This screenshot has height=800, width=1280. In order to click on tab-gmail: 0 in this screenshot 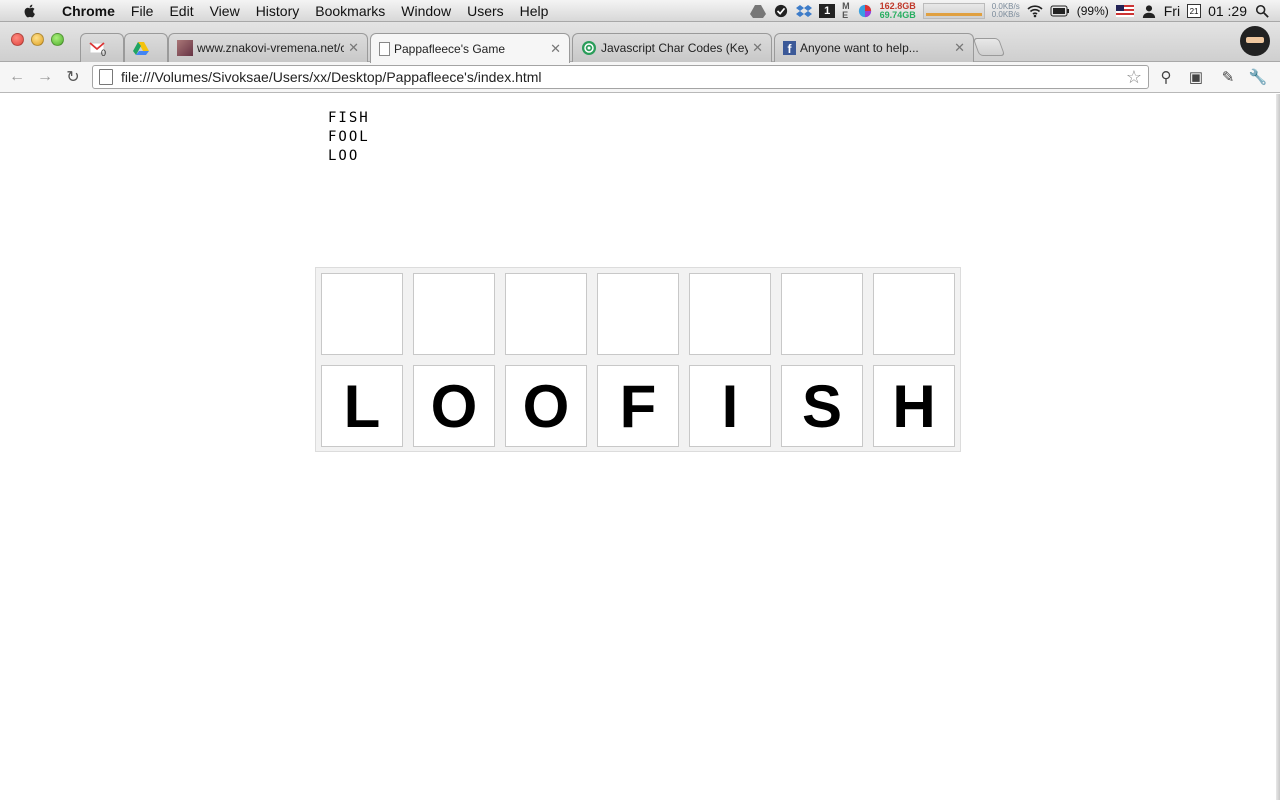, I will do `click(102, 47)`.